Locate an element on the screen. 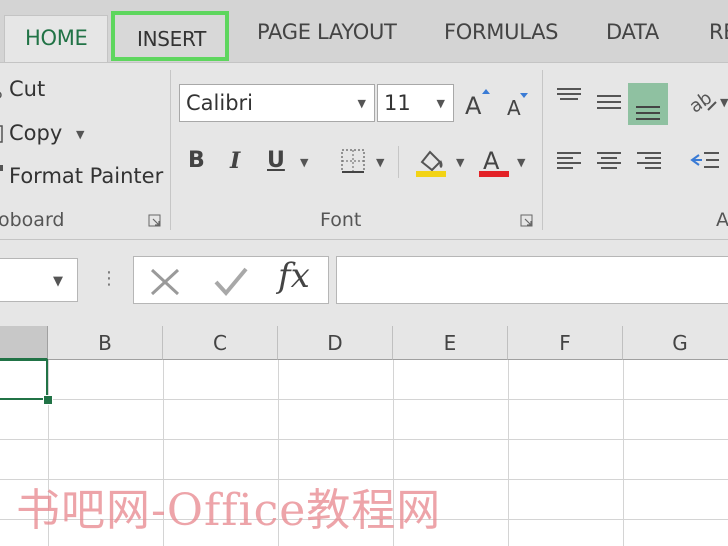 The image size is (728, 546). middle-align-icon is located at coordinates (609, 103).